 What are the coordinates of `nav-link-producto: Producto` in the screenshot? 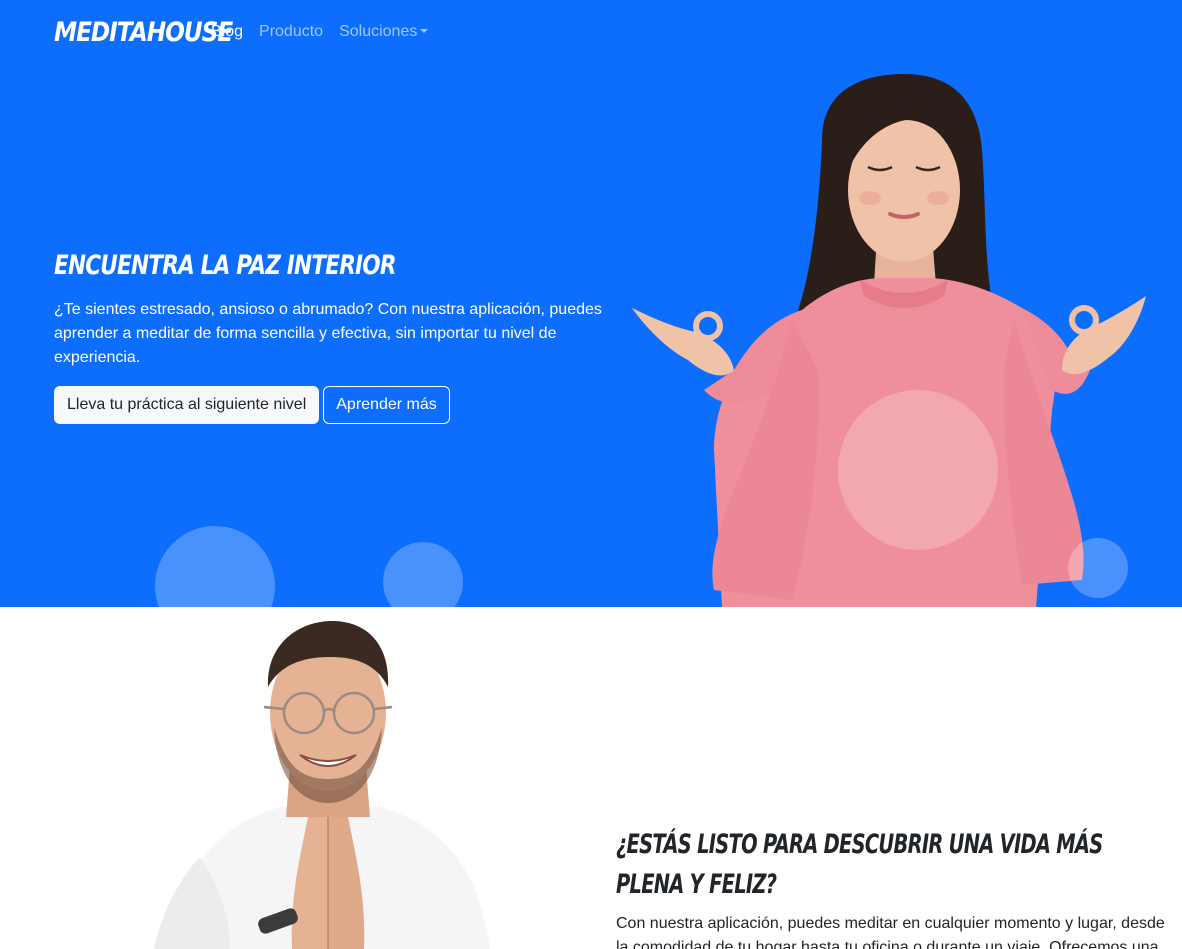 It's located at (291, 32).